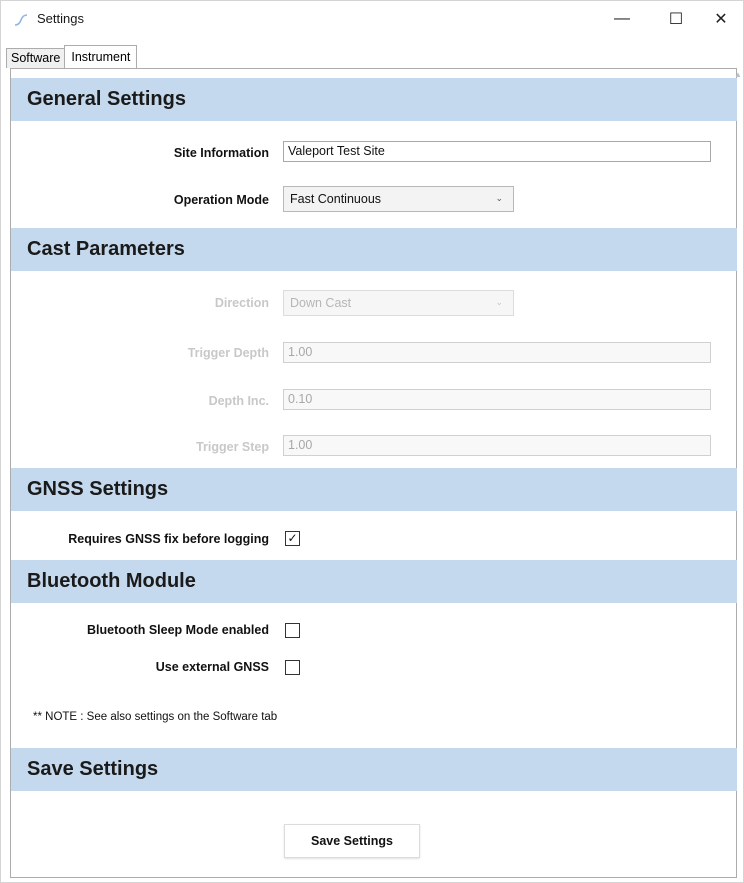  I want to click on close-icon: ✕, so click(721, 19).